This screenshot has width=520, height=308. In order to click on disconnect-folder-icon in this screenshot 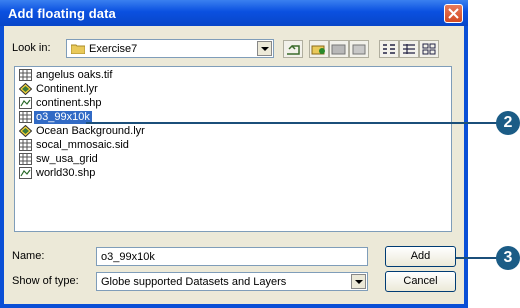, I will do `click(338, 49)`.